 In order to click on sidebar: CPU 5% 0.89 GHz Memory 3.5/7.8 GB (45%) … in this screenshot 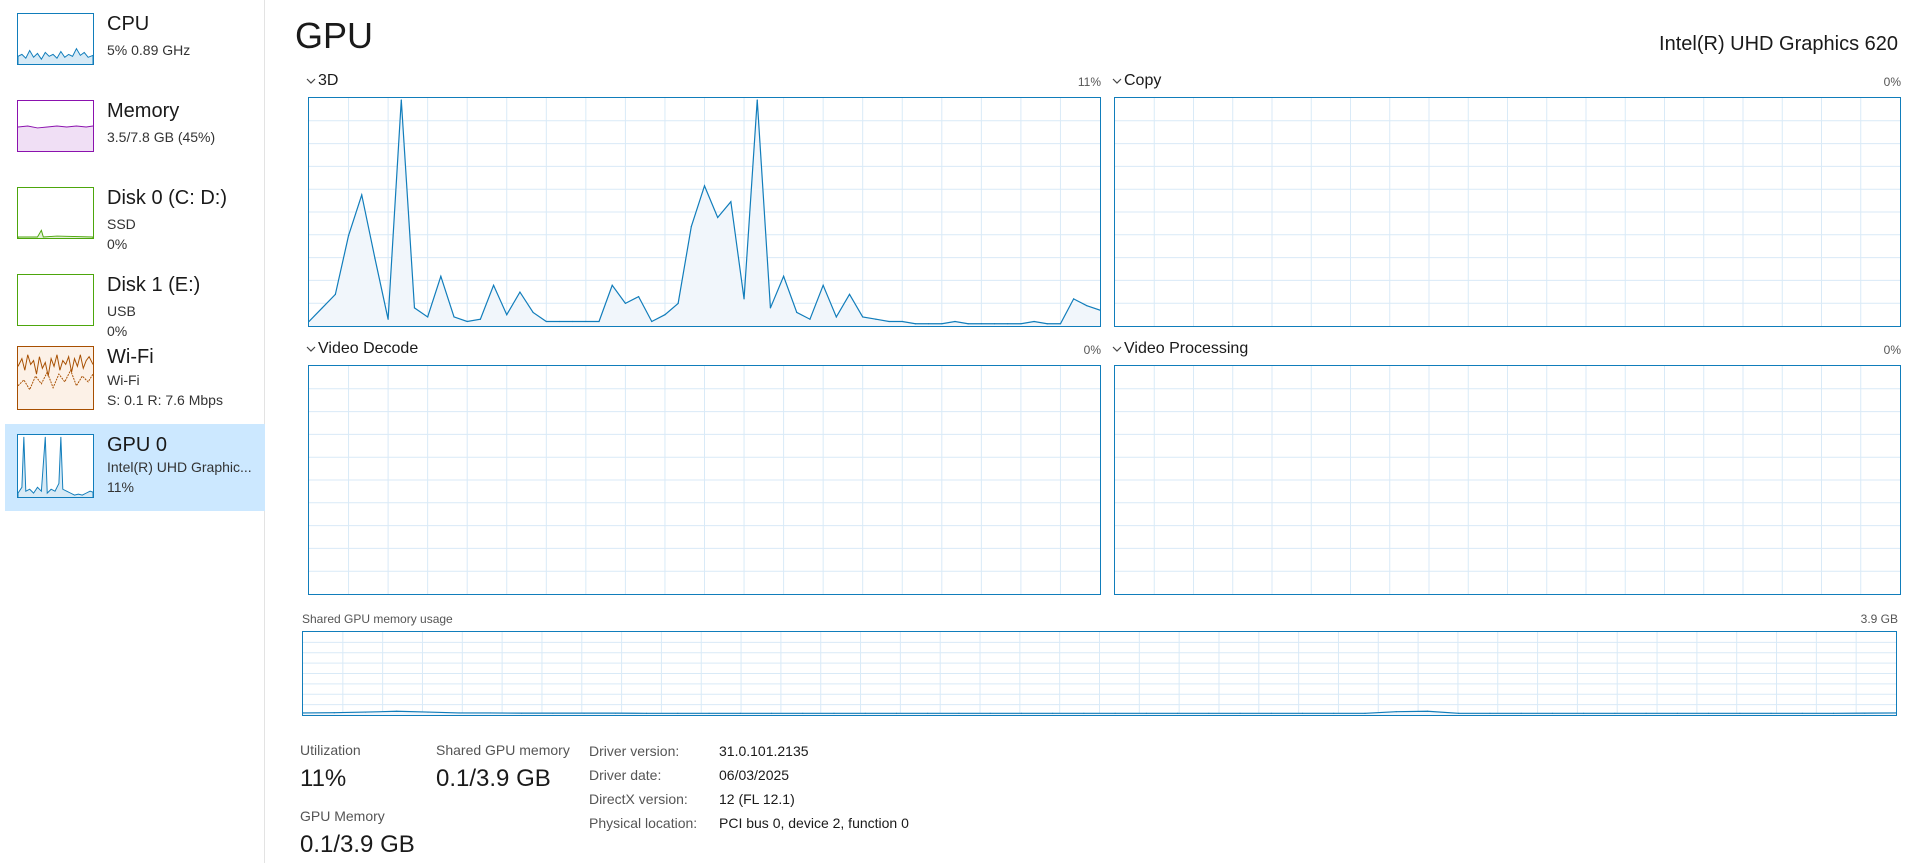, I will do `click(132, 431)`.